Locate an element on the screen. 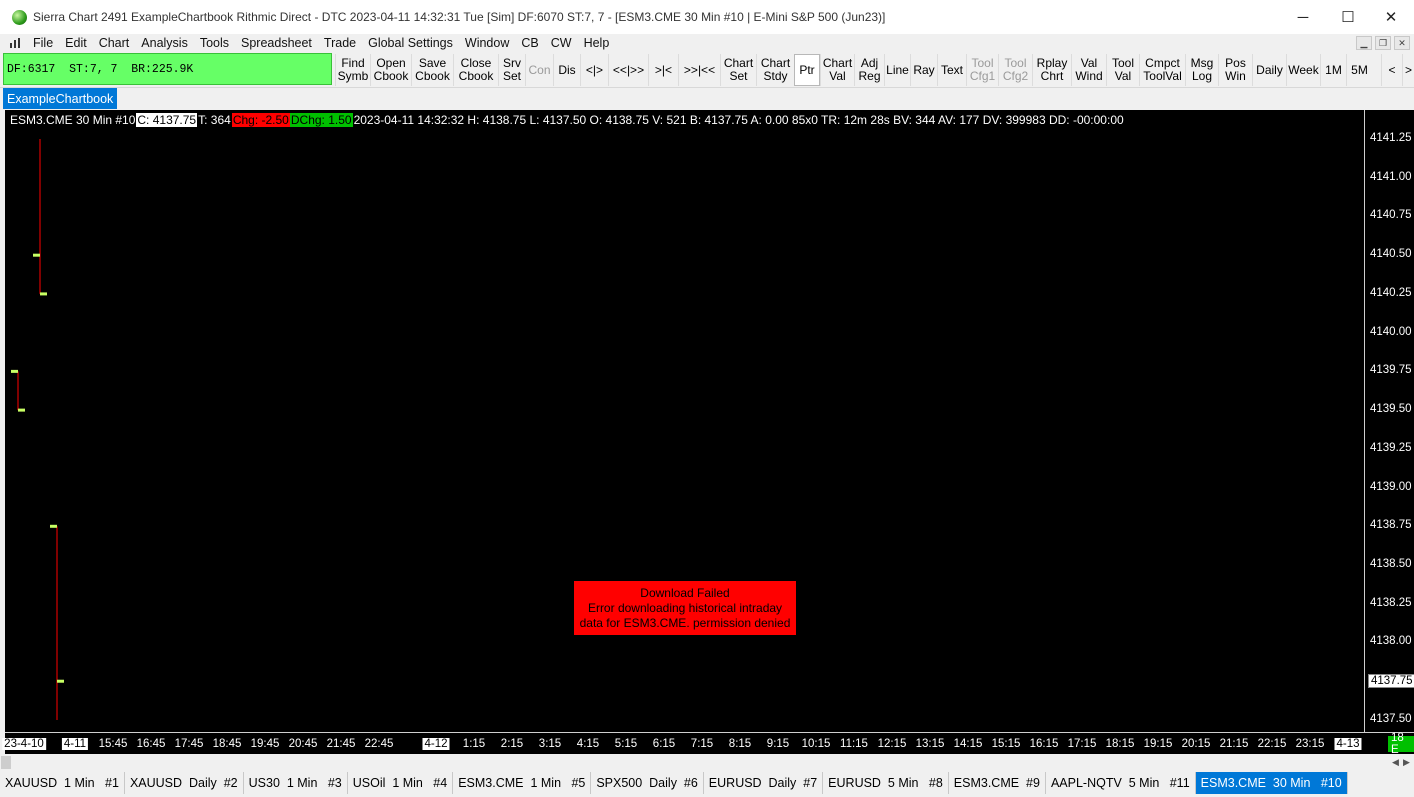 This screenshot has width=1414, height=797. toolbar-button-line: Line is located at coordinates (897, 70).